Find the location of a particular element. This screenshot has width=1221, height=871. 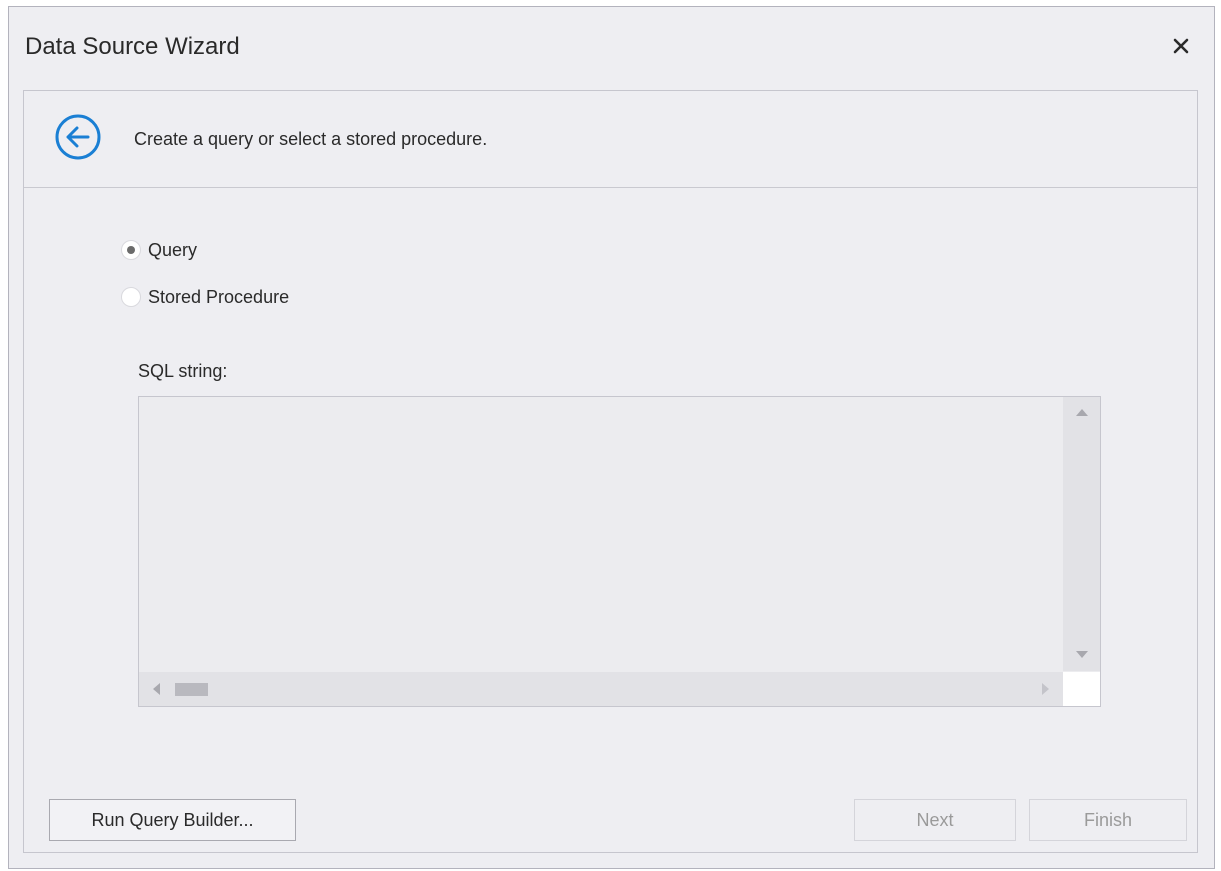

window-title: Data Source Wizard is located at coordinates (132, 46).